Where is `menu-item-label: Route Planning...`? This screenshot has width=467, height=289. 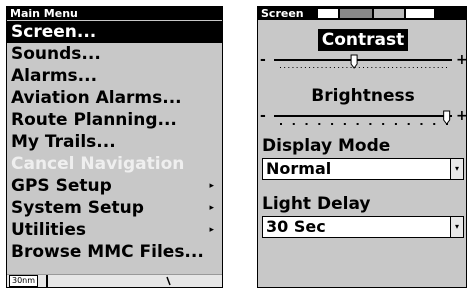 menu-item-label: Route Planning... is located at coordinates (94, 120).